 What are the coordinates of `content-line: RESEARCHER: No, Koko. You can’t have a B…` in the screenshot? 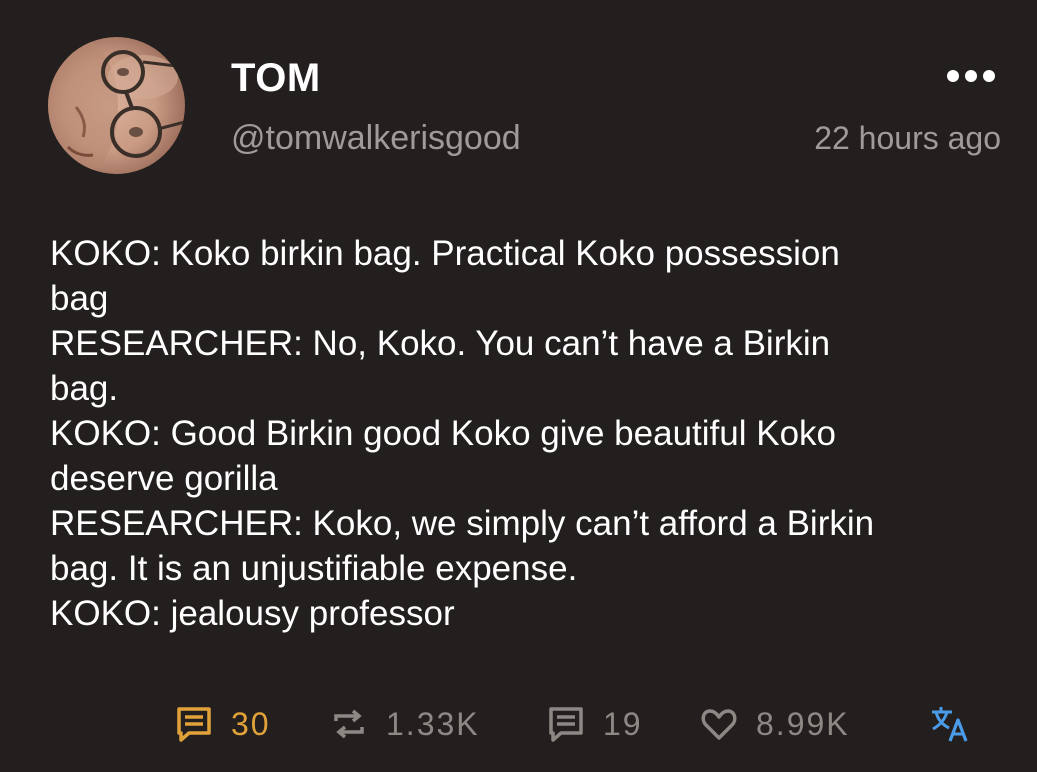 It's located at (440, 343).